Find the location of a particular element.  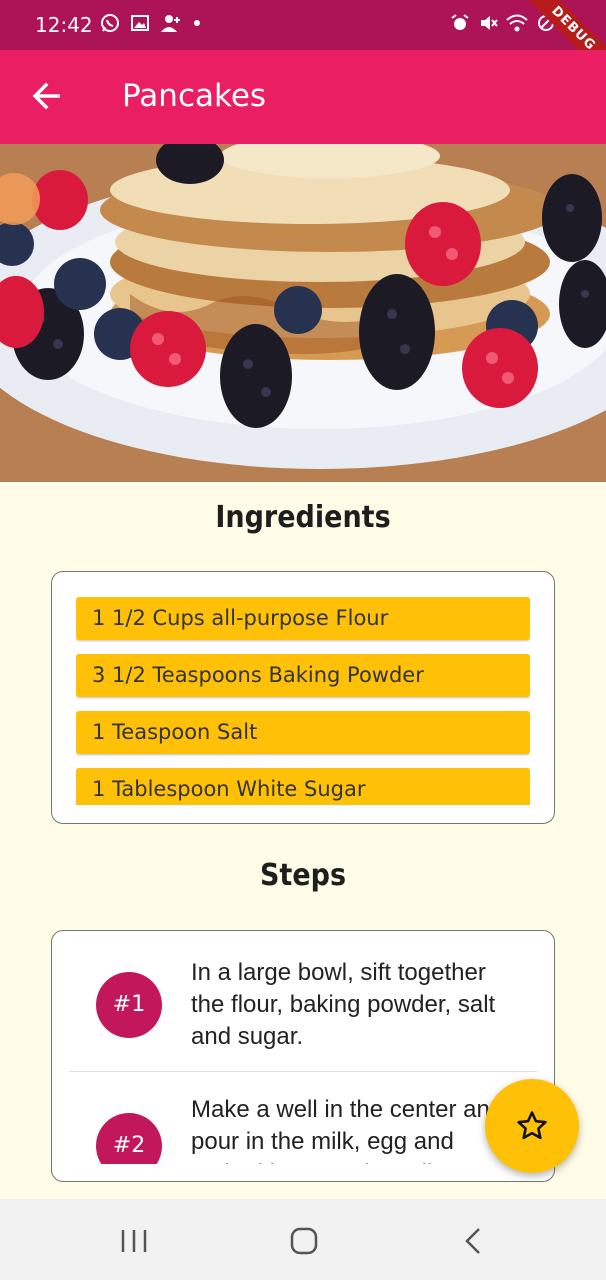

status-icons-right is located at coordinates (503, 23).